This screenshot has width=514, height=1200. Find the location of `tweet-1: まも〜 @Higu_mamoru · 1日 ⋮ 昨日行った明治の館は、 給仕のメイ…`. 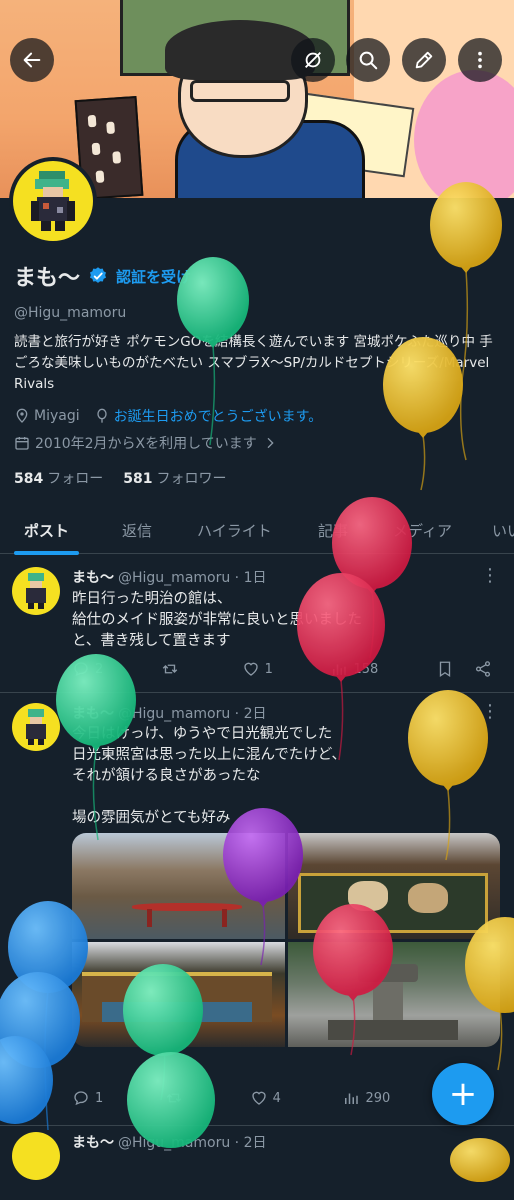

tweet-1: まも〜 @Higu_mamoru · 1日 ⋮ 昨日行った明治の館は、 給仕のメイ… is located at coordinates (257, 624).